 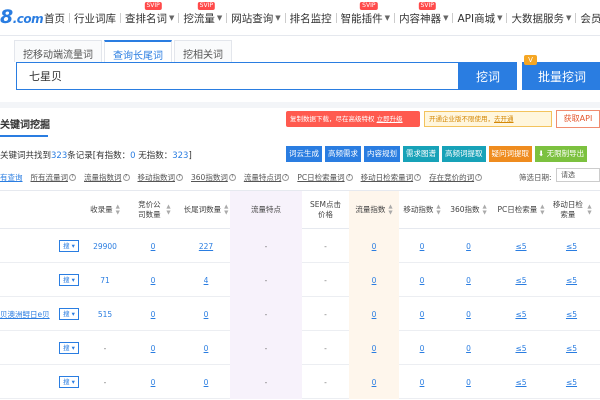 What do you see at coordinates (54, 18) in the screenshot?
I see `nav-item: 首页` at bounding box center [54, 18].